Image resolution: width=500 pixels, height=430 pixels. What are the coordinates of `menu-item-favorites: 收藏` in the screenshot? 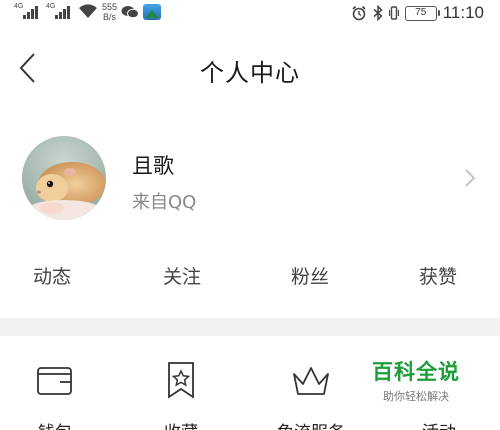 It's located at (181, 383).